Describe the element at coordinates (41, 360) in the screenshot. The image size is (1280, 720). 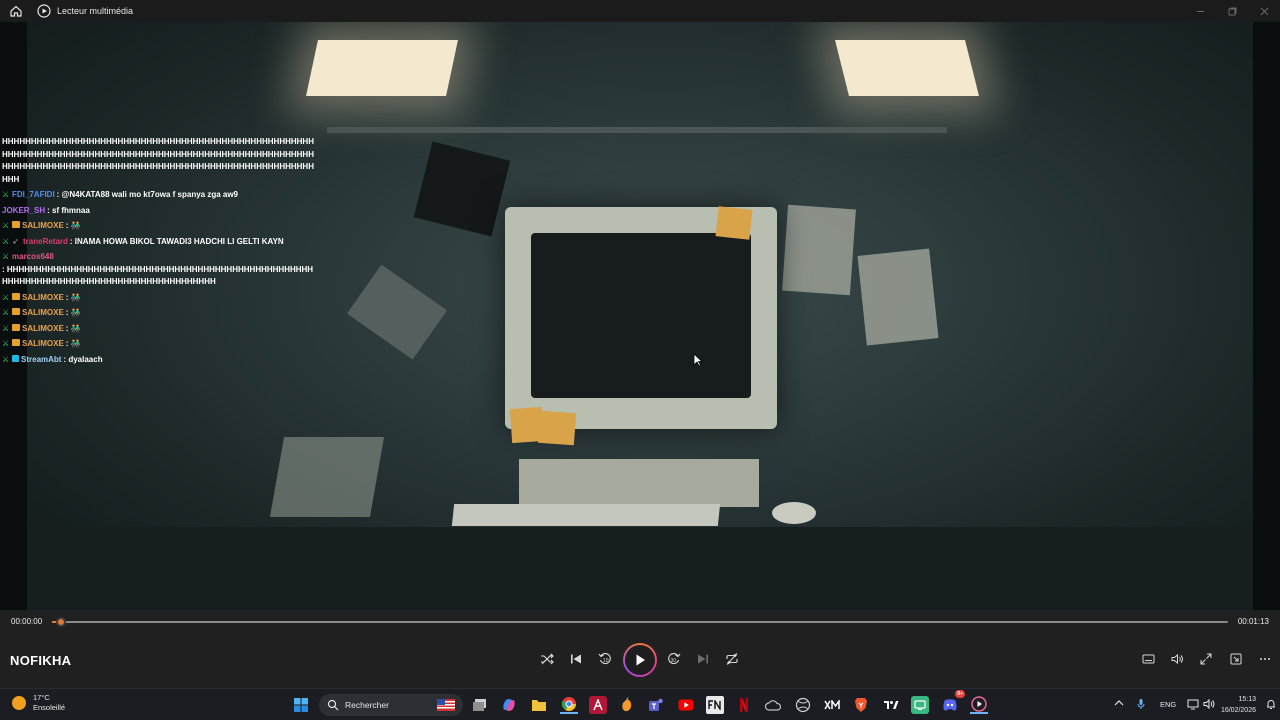
I see `chat-username: StreamAbt` at that location.